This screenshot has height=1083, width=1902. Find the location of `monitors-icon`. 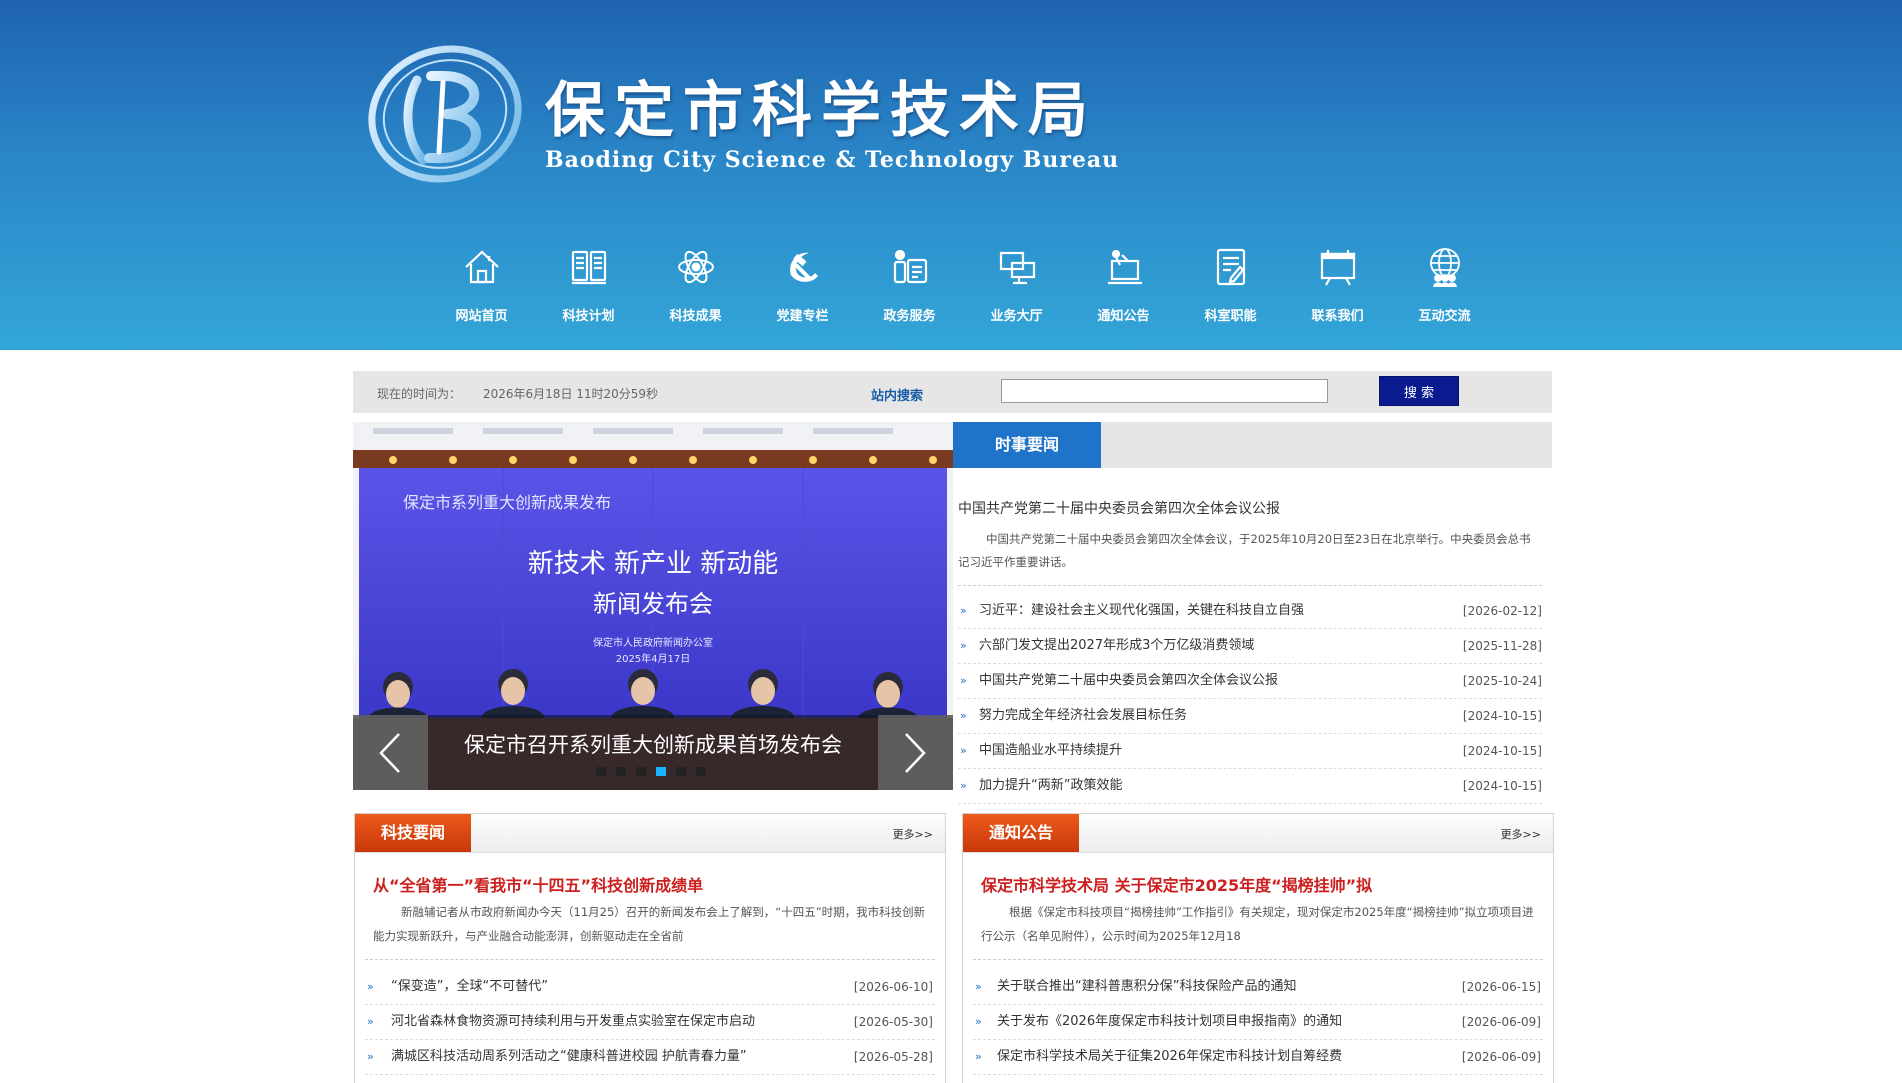

monitors-icon is located at coordinates (1017, 268).